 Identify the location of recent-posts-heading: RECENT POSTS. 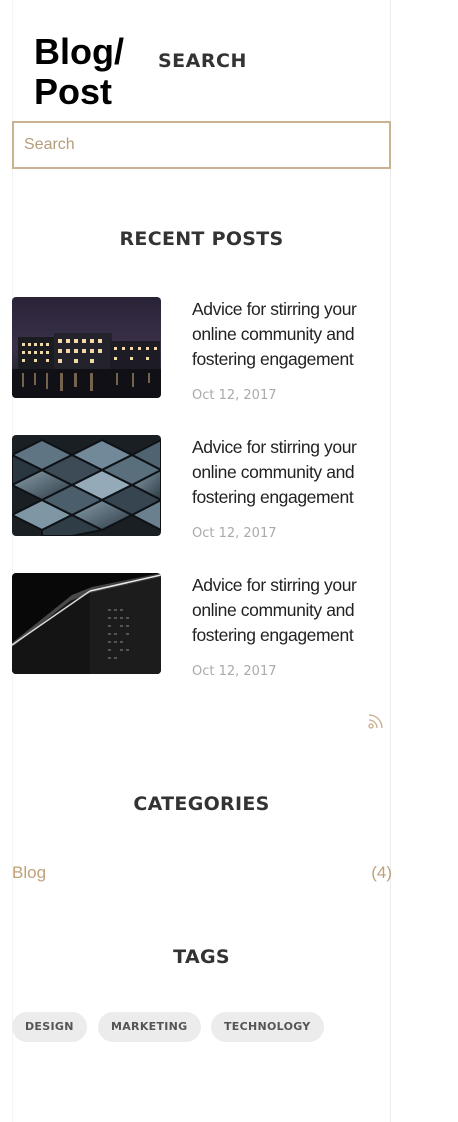
(201, 239).